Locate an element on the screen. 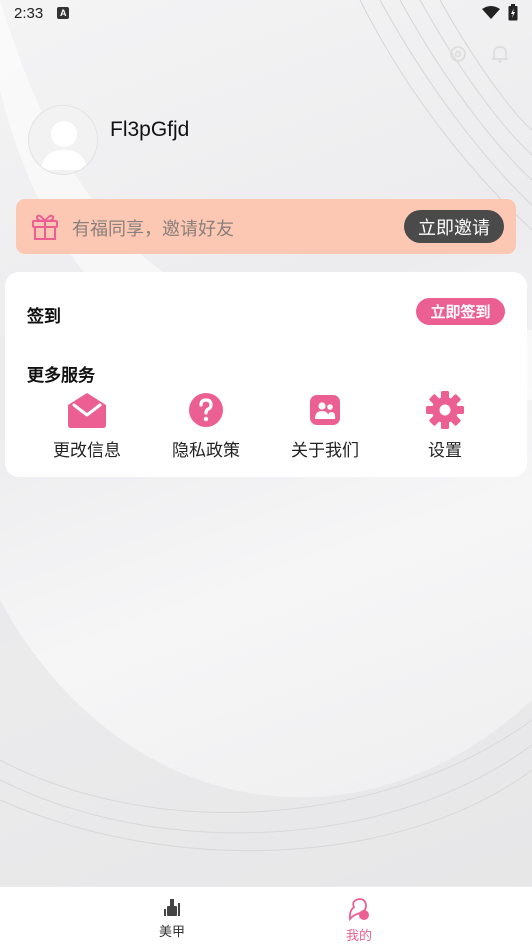 The height and width of the screenshot is (950, 532). wifi-icon is located at coordinates (491, 12).